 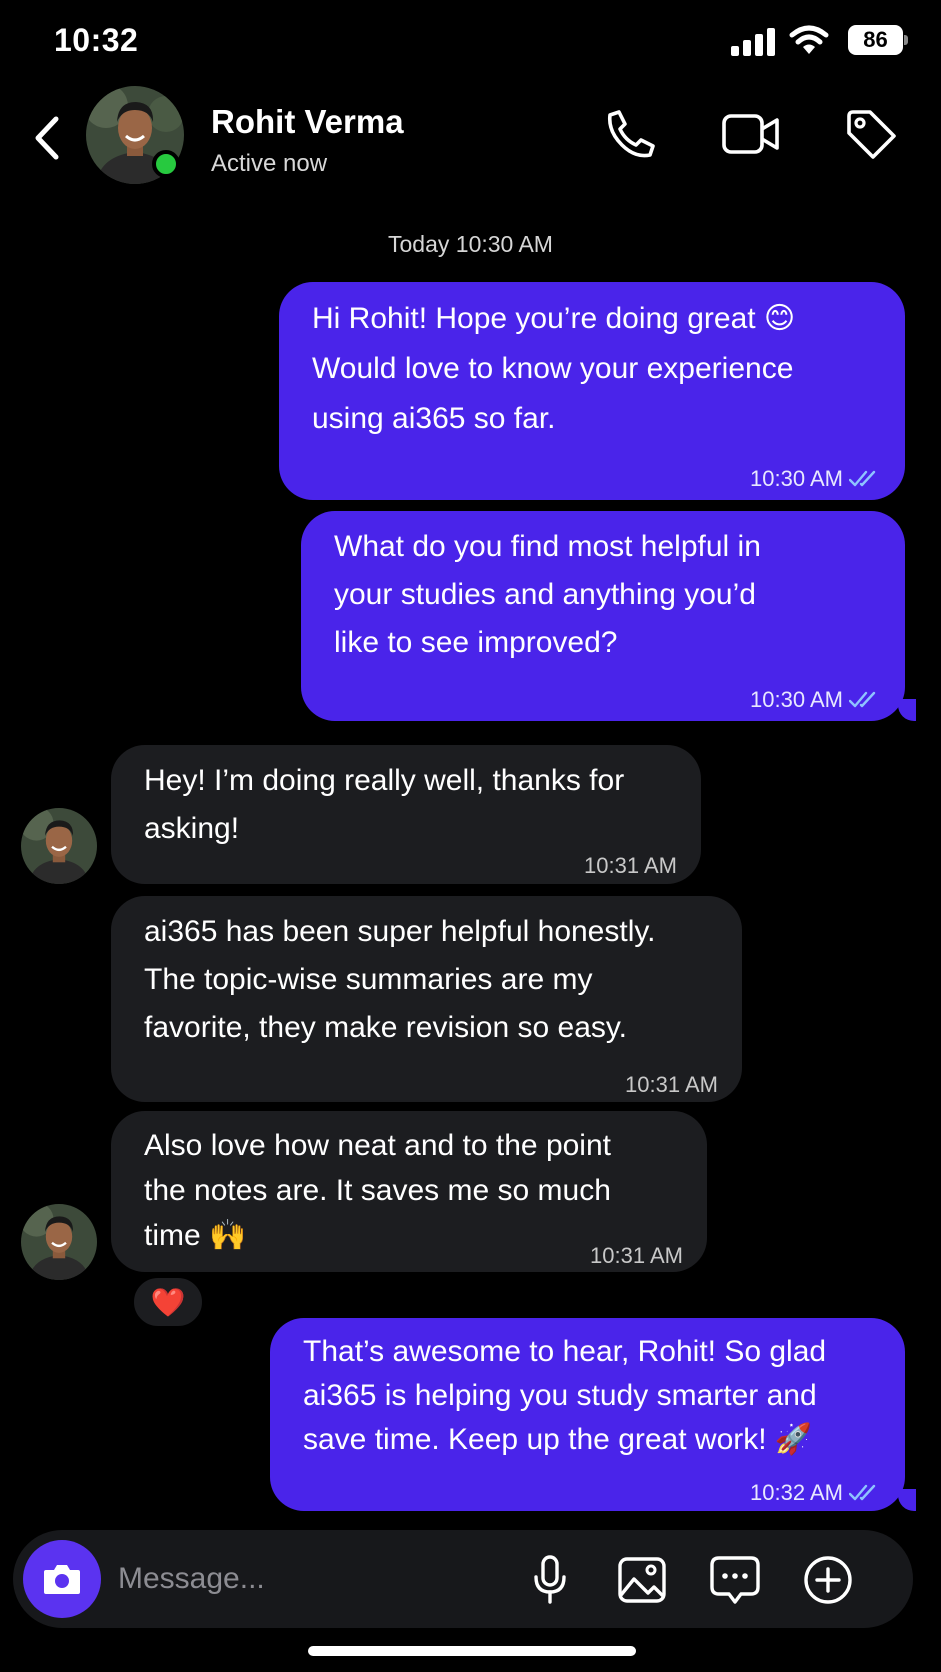 I want to click on contact-avatar-button, so click(x=135, y=135).